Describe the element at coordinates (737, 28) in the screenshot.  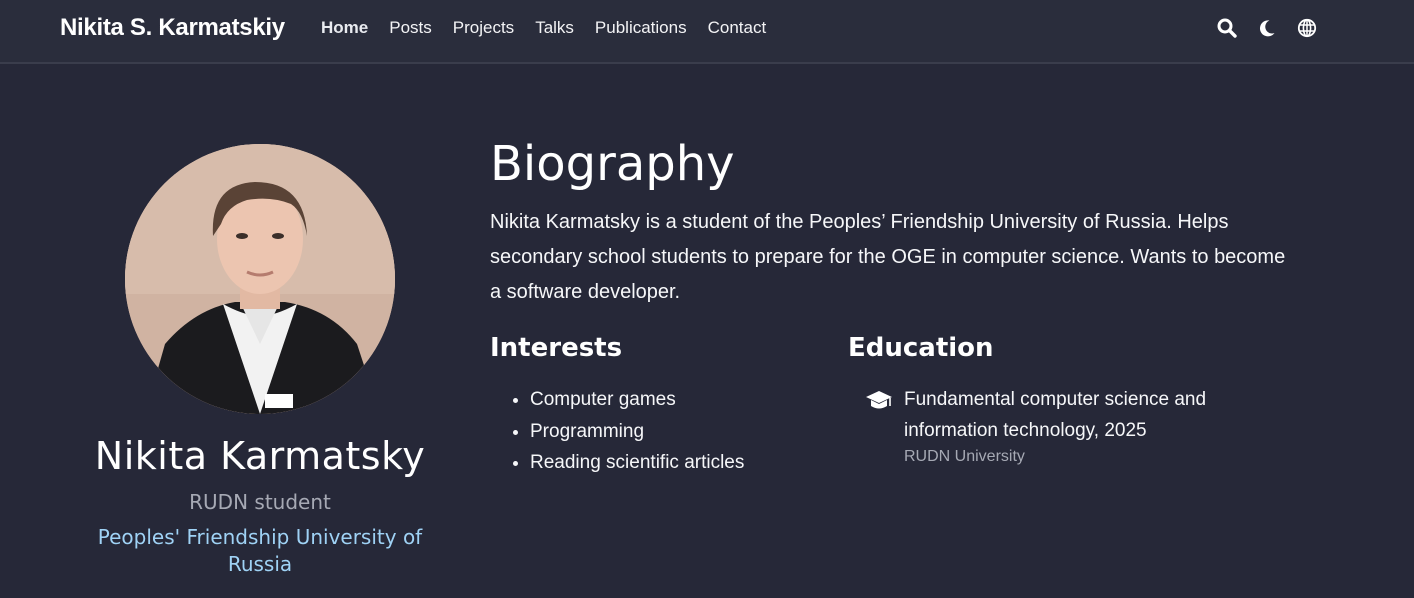
I see `nav-contact: Contact` at that location.